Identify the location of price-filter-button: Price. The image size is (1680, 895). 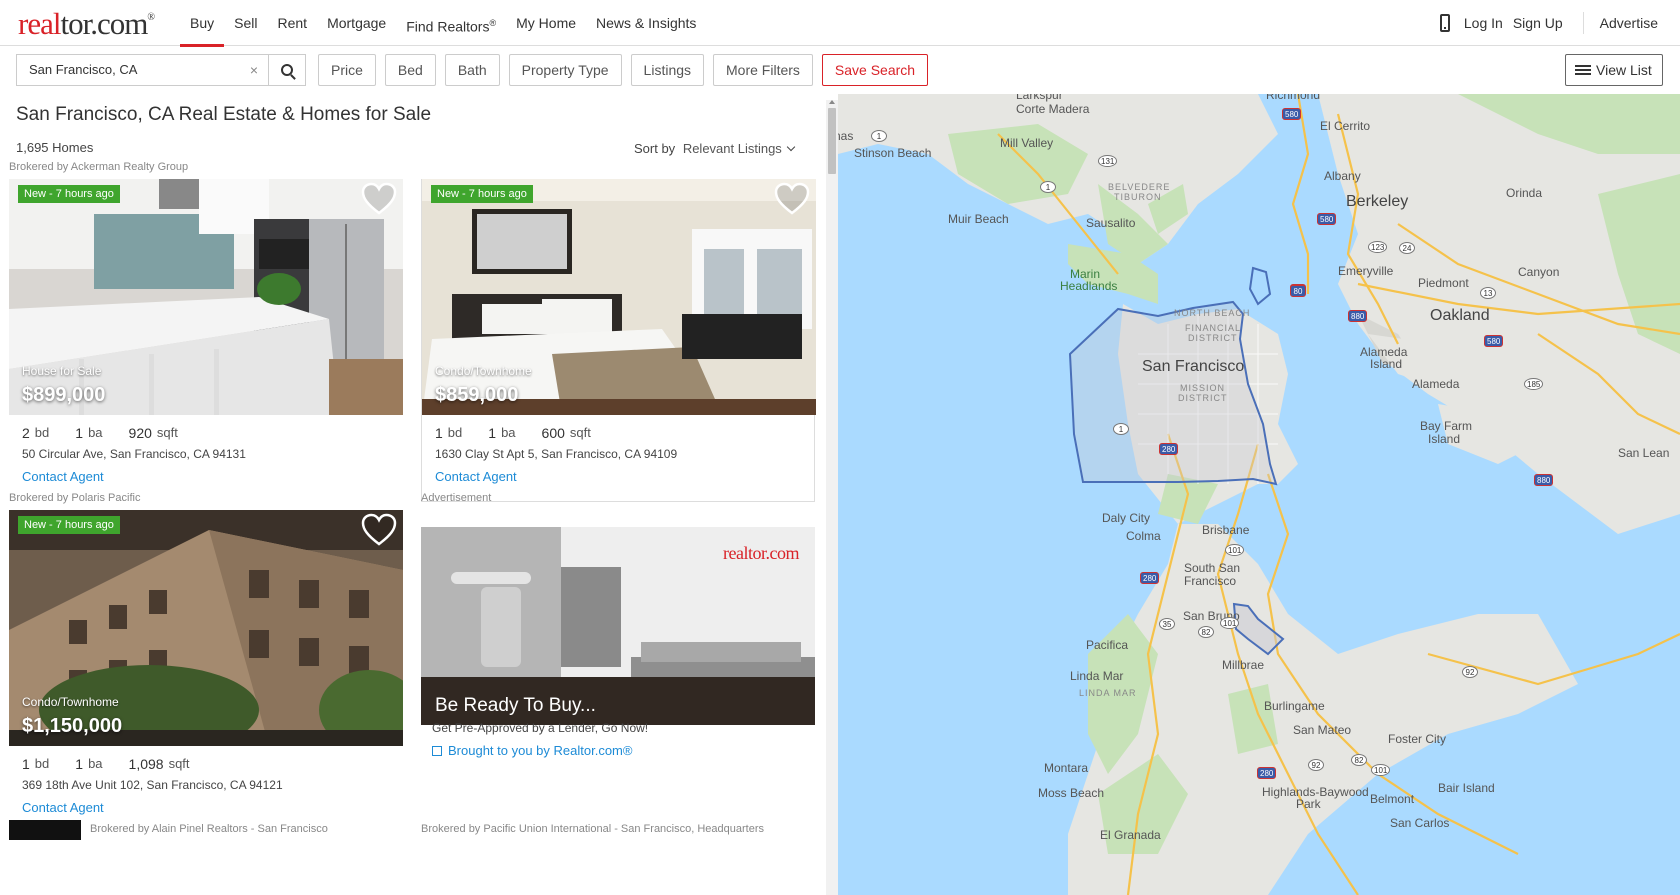
(347, 70).